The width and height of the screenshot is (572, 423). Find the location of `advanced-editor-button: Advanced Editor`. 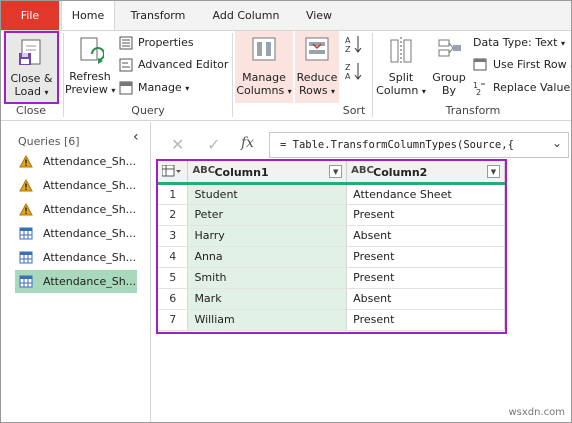

advanced-editor-button: Advanced Editor is located at coordinates (175, 65).